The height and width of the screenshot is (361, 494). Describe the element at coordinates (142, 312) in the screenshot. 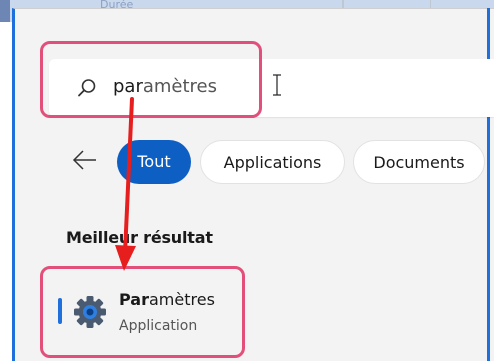

I see `result-highlight-box` at that location.